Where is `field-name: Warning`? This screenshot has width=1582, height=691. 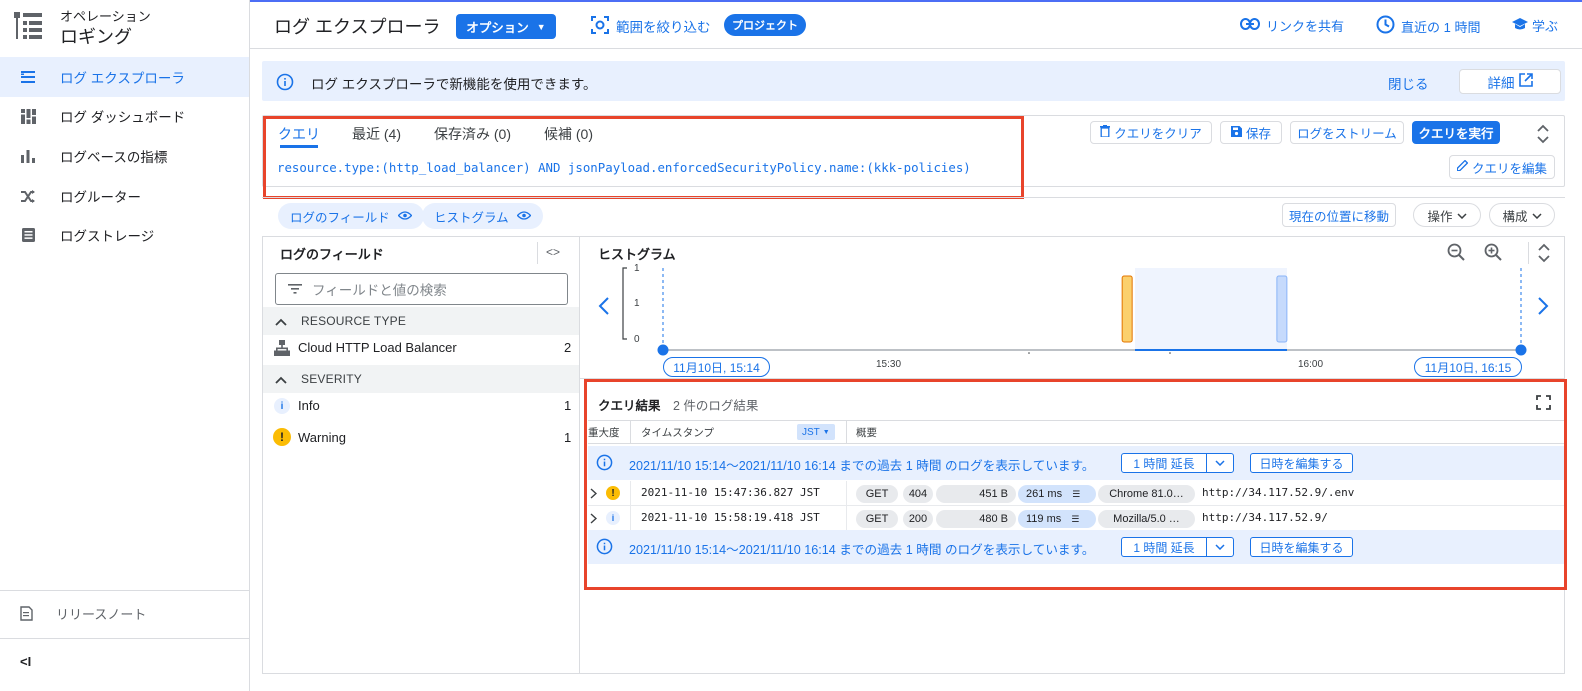
field-name: Warning is located at coordinates (322, 437).